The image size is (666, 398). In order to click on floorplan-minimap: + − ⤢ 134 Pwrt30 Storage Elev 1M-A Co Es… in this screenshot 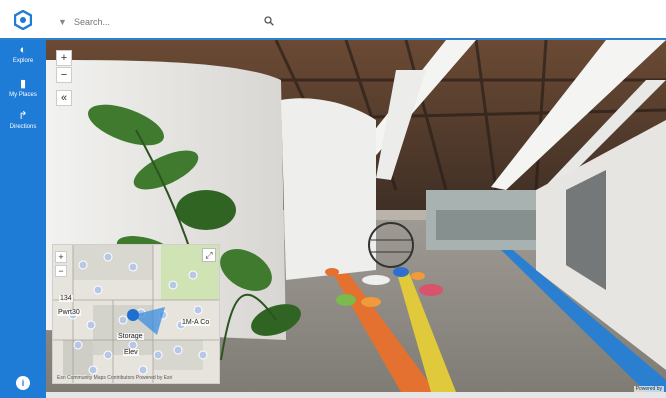, I will do `click(136, 314)`.